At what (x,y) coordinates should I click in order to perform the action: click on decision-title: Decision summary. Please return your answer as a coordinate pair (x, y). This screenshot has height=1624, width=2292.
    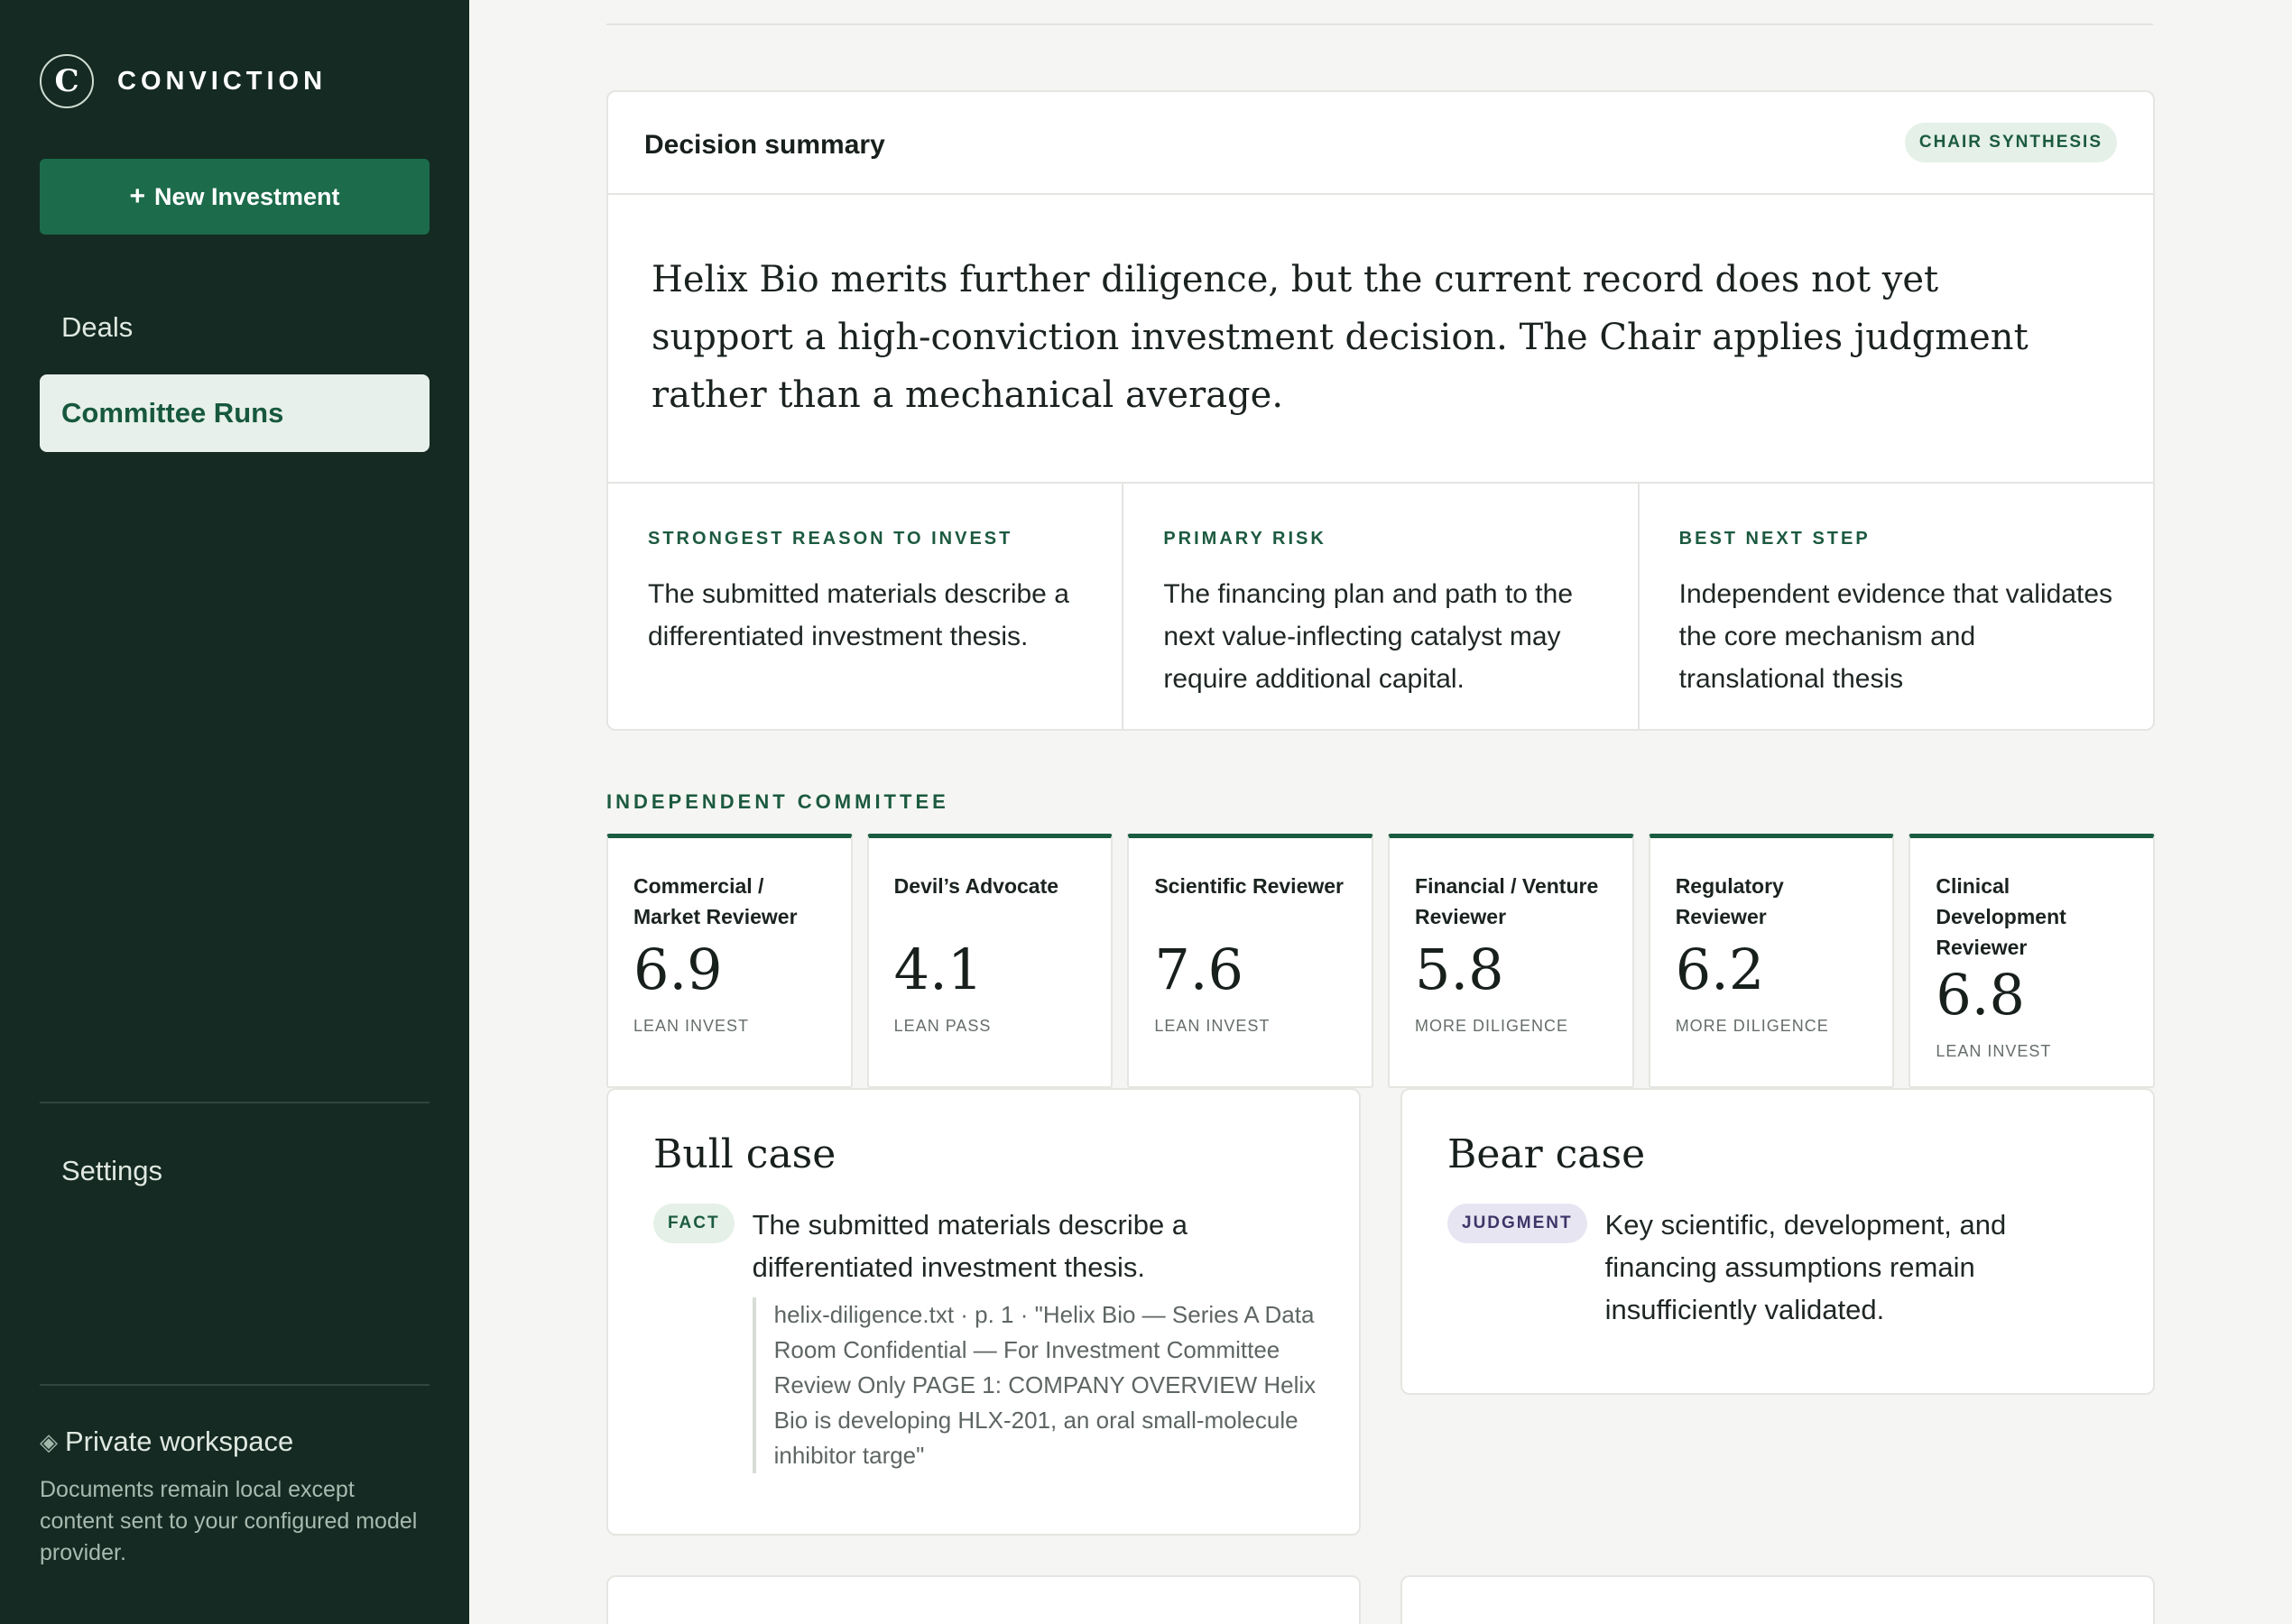
    Looking at the image, I should click on (765, 145).